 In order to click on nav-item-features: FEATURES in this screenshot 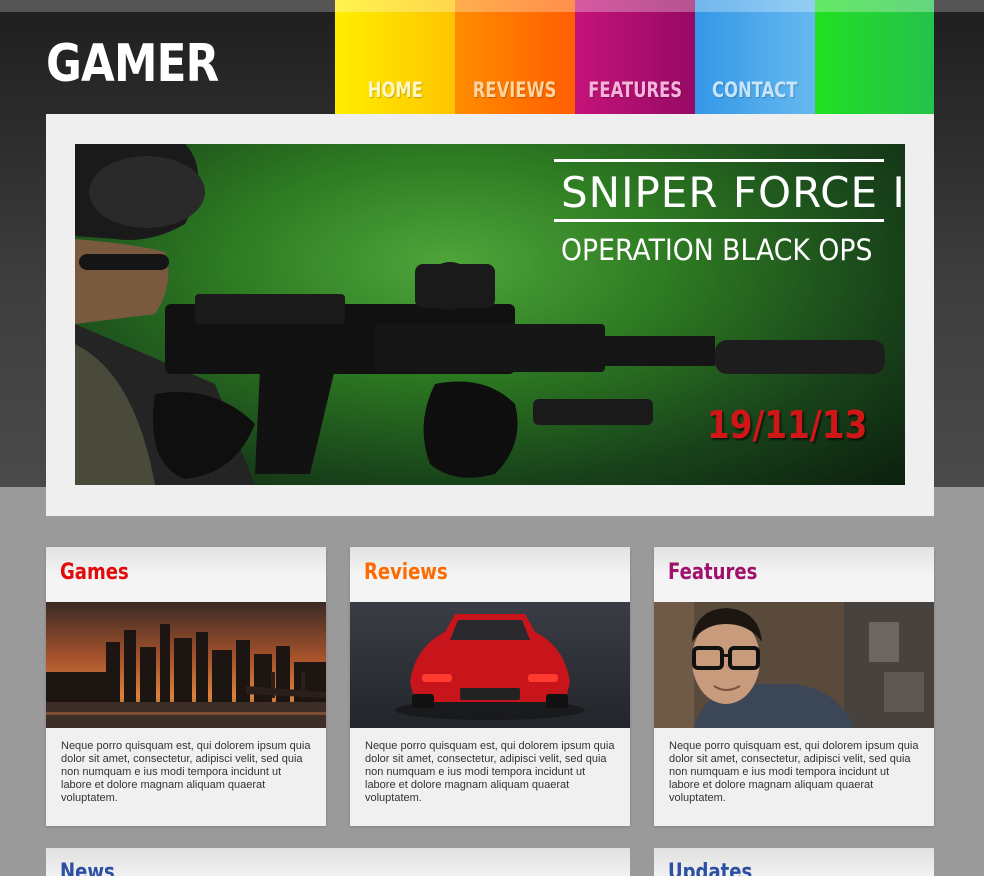, I will do `click(635, 57)`.